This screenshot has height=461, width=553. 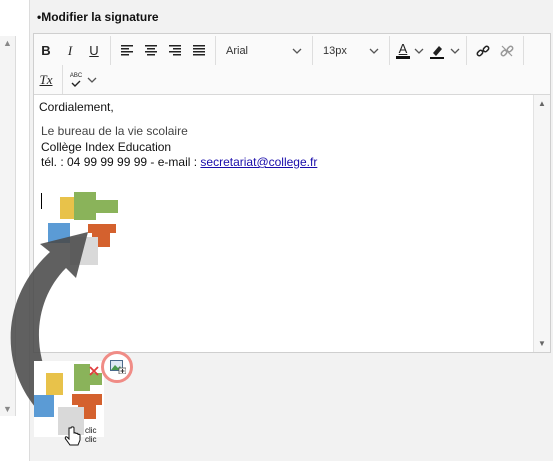 I want to click on editor-toolbar: B I U Arial 13px A Tx ABC, so click(x=292, y=64).